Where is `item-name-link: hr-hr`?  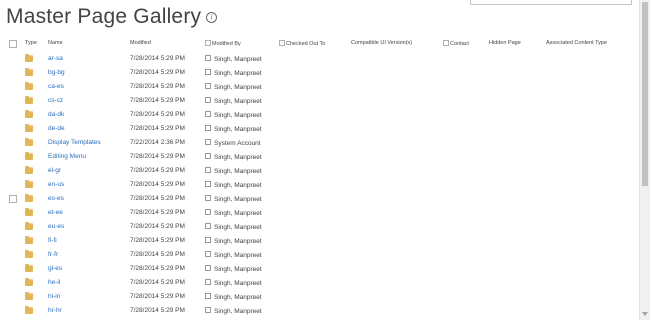 item-name-link: hr-hr is located at coordinates (55, 310).